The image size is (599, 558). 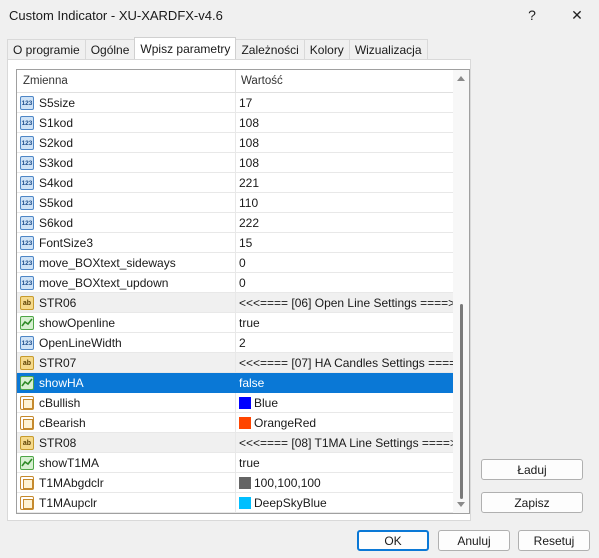 What do you see at coordinates (249, 223) in the screenshot?
I see `parameter-value: 222` at bounding box center [249, 223].